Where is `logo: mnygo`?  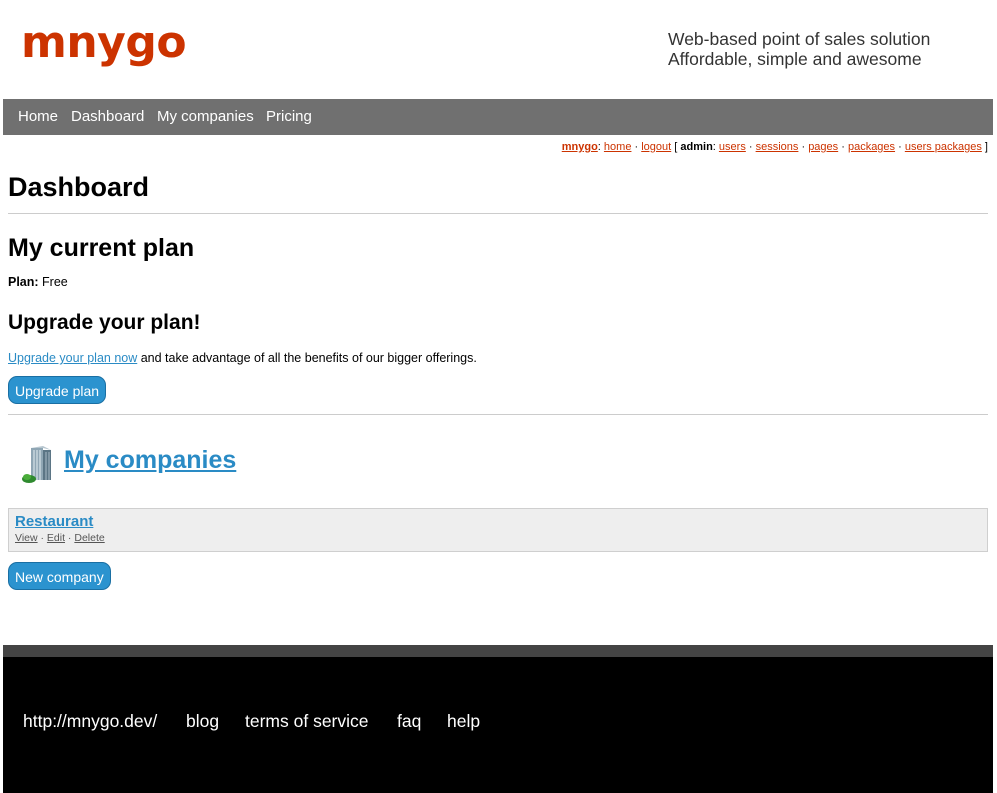
logo: mnygo is located at coordinates (104, 43).